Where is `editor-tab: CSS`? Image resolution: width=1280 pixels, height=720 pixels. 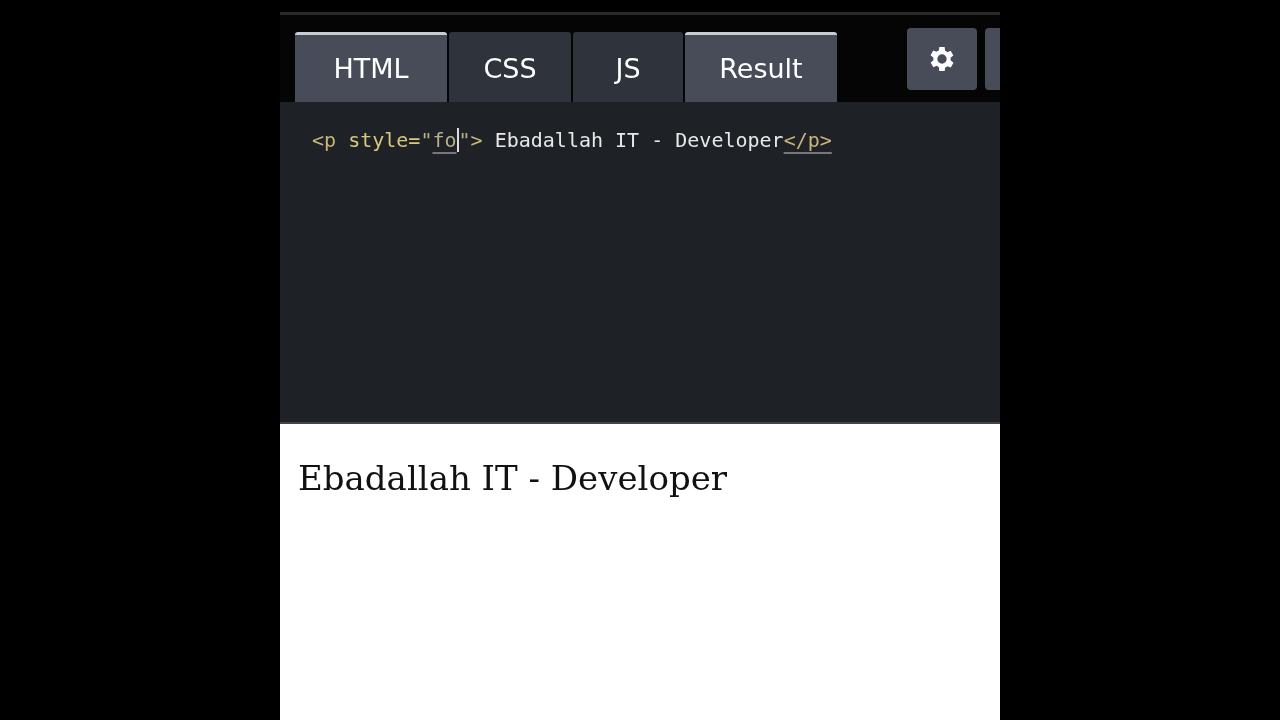 editor-tab: CSS is located at coordinates (510, 67).